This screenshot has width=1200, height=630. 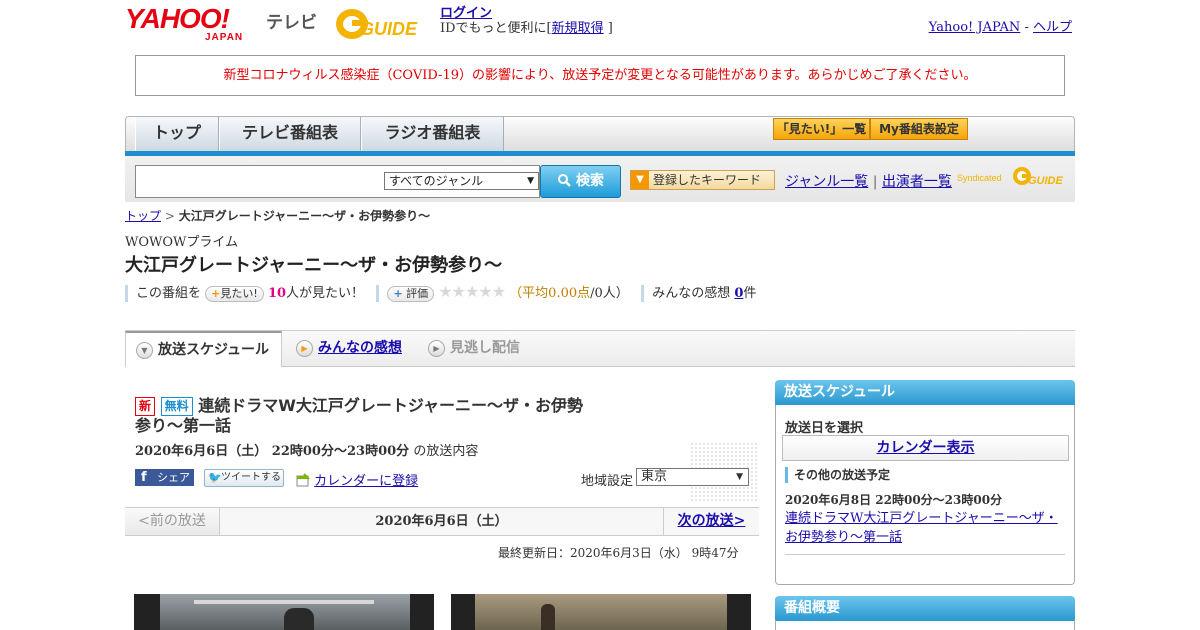 I want to click on tab-vod: ▶ 見逃し配信, so click(x=478, y=349).